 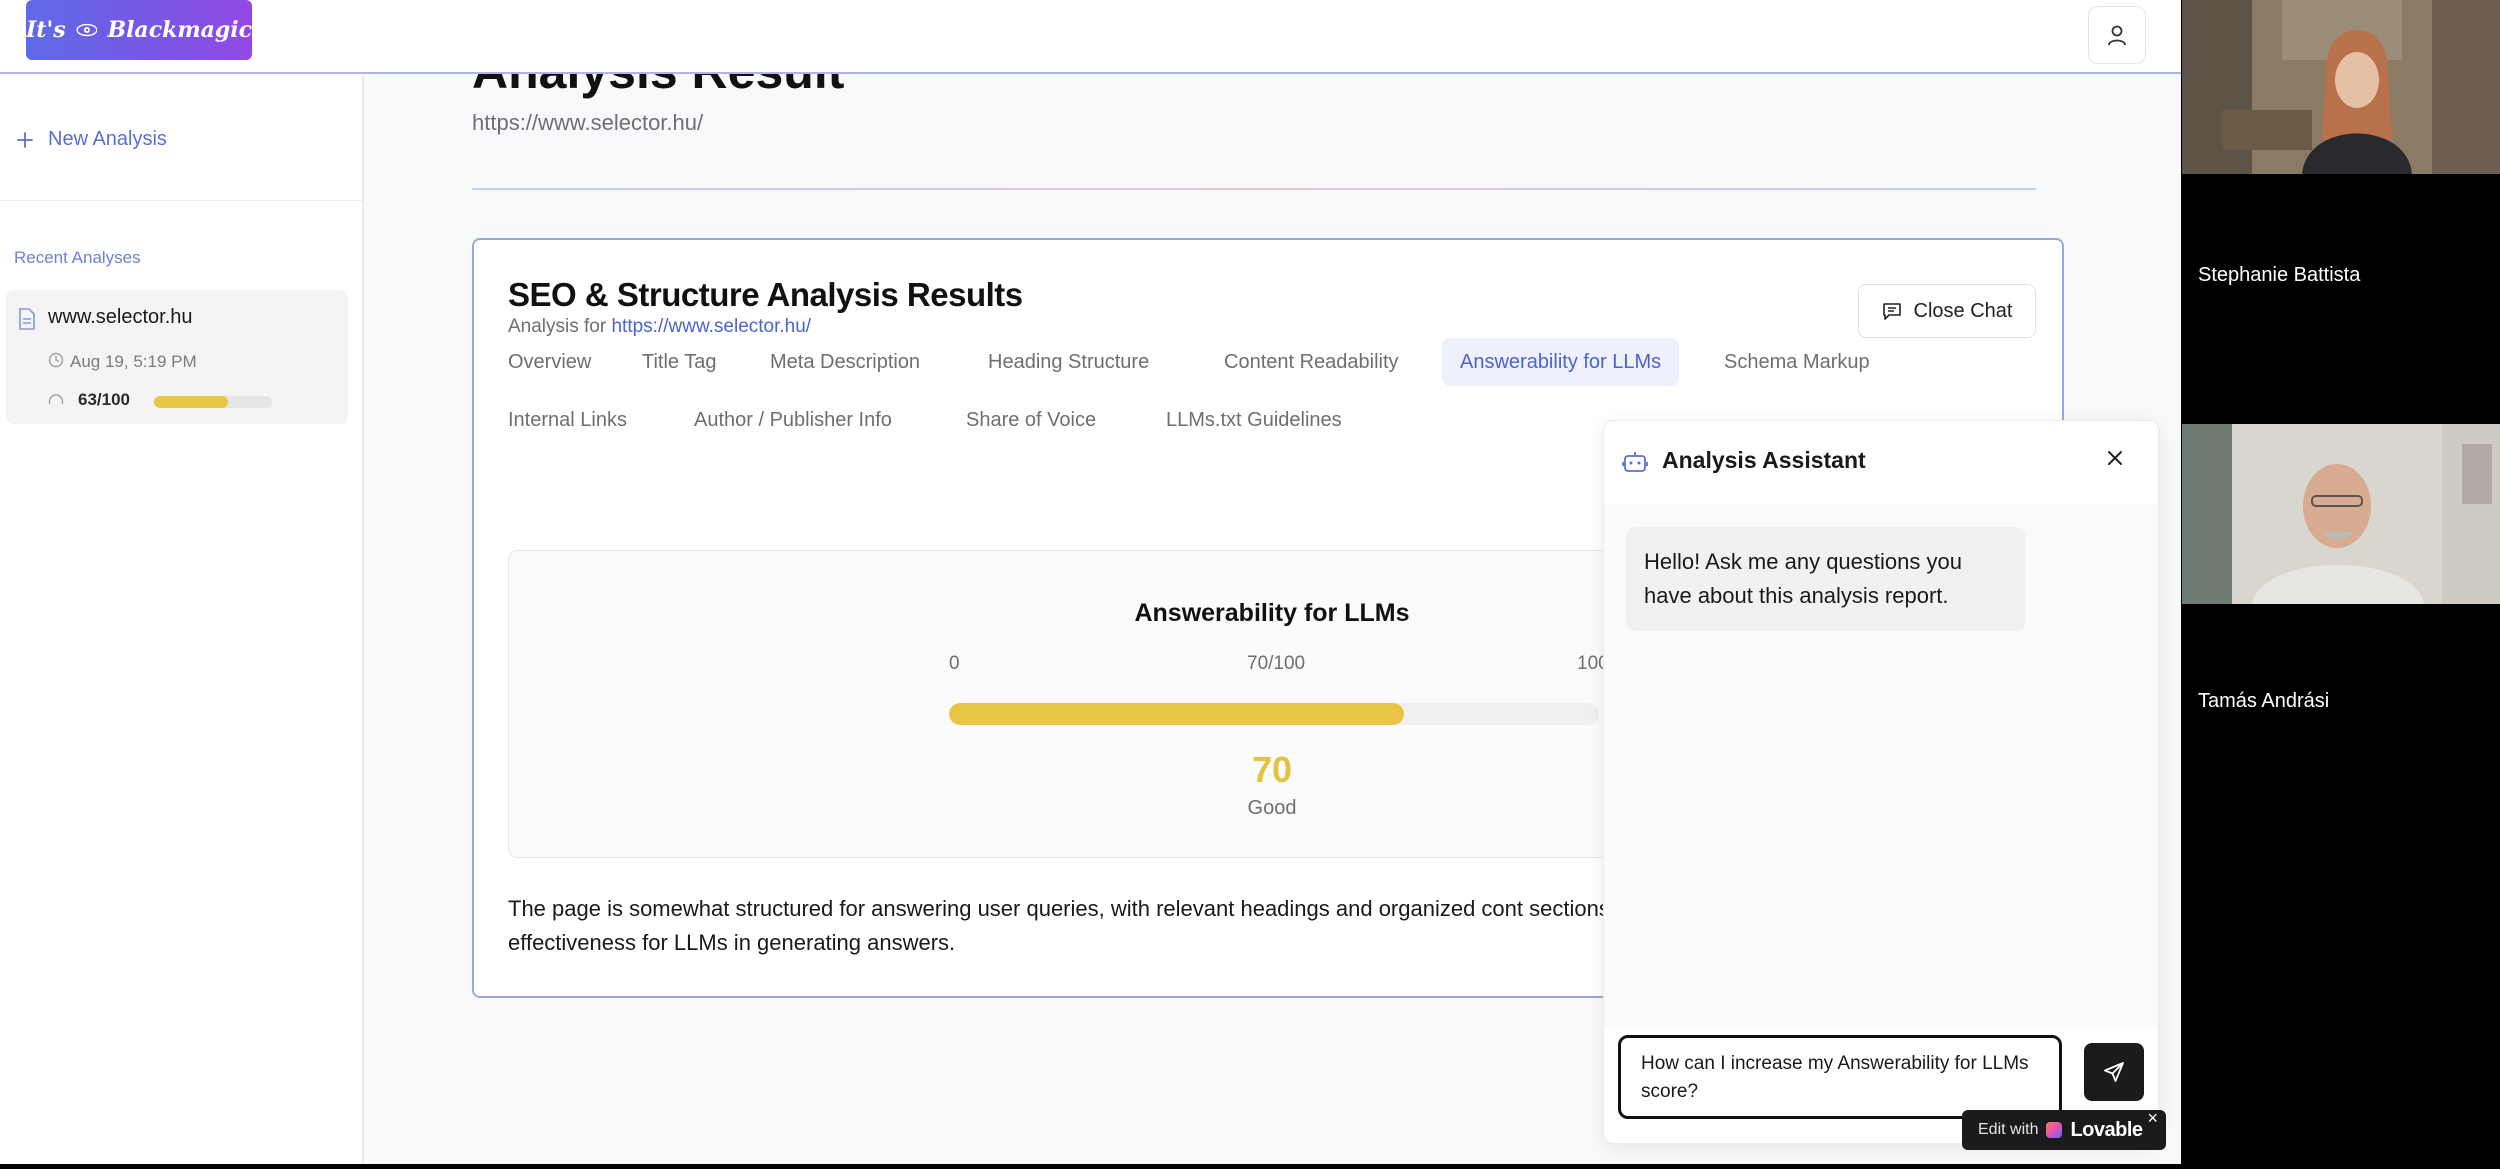 What do you see at coordinates (1068, 362) in the screenshot?
I see `tab-heading-structure: Heading Structure` at bounding box center [1068, 362].